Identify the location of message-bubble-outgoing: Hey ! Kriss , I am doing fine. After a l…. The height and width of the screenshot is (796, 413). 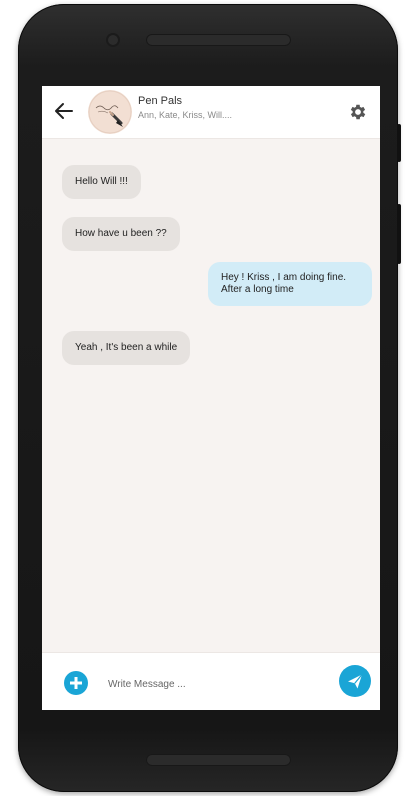
(290, 284).